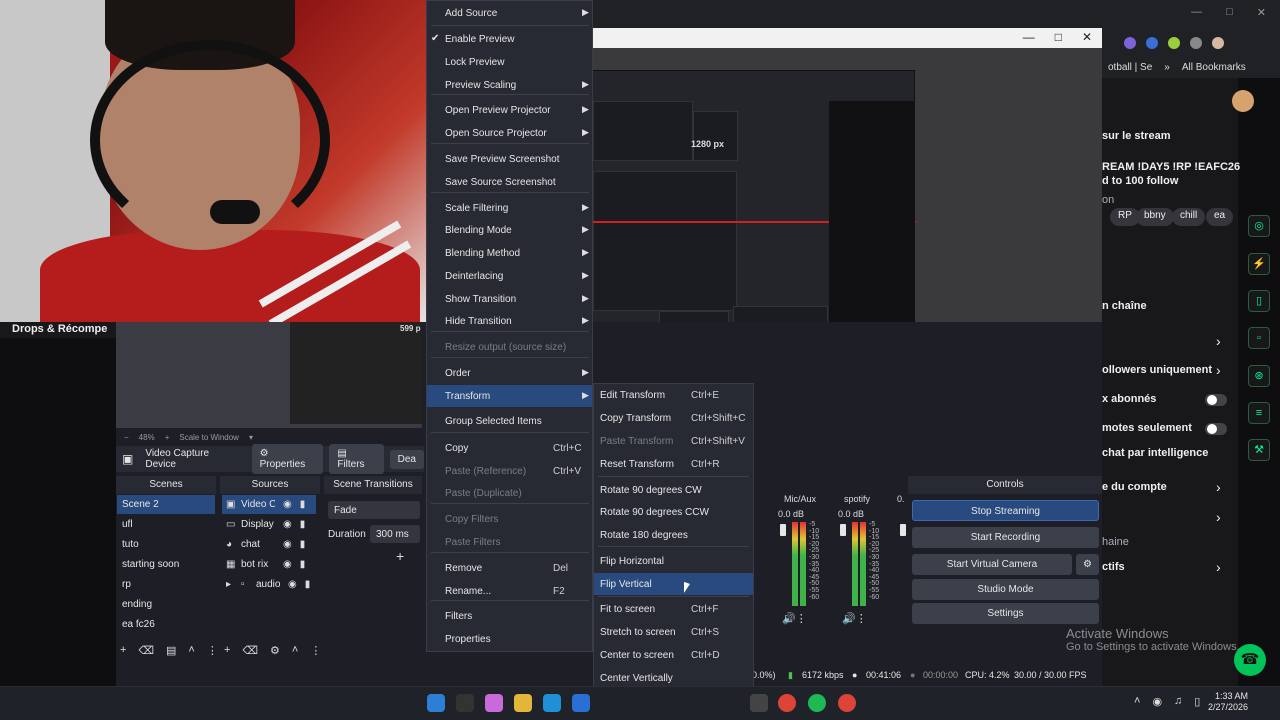  Describe the element at coordinates (673, 464) in the screenshot. I see `transform-menu-item: Reset Transform Ctrl+R` at that location.